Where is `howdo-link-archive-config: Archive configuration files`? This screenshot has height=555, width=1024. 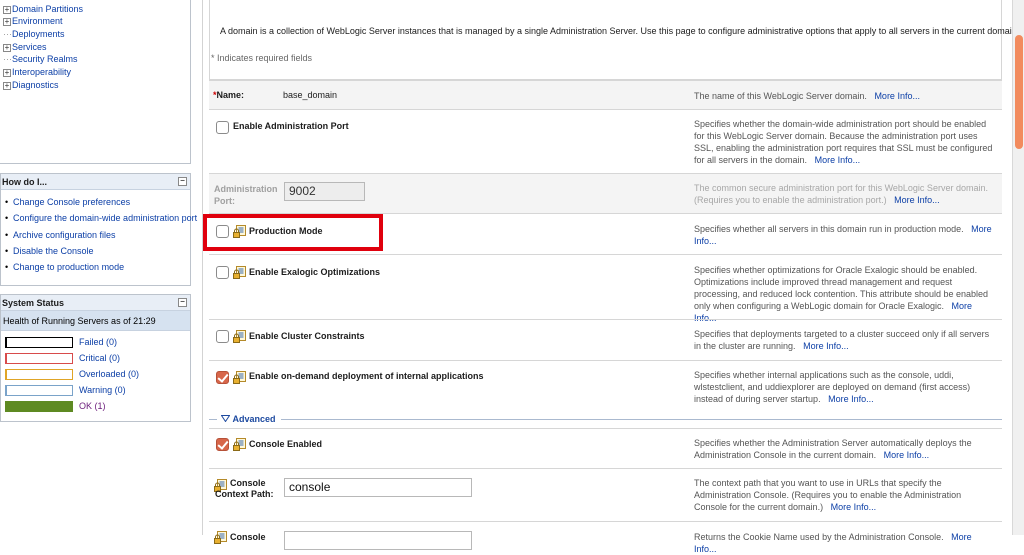 howdo-link-archive-config: Archive configuration files is located at coordinates (64, 235).